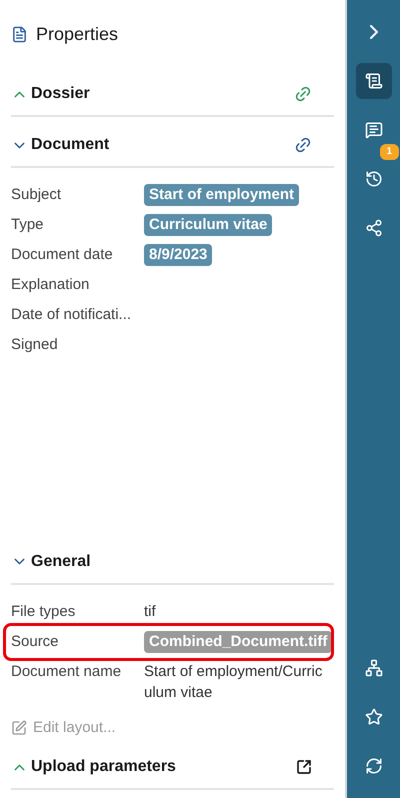 This screenshot has height=798, width=400. What do you see at coordinates (43, 612) in the screenshot?
I see `field-label: File types` at bounding box center [43, 612].